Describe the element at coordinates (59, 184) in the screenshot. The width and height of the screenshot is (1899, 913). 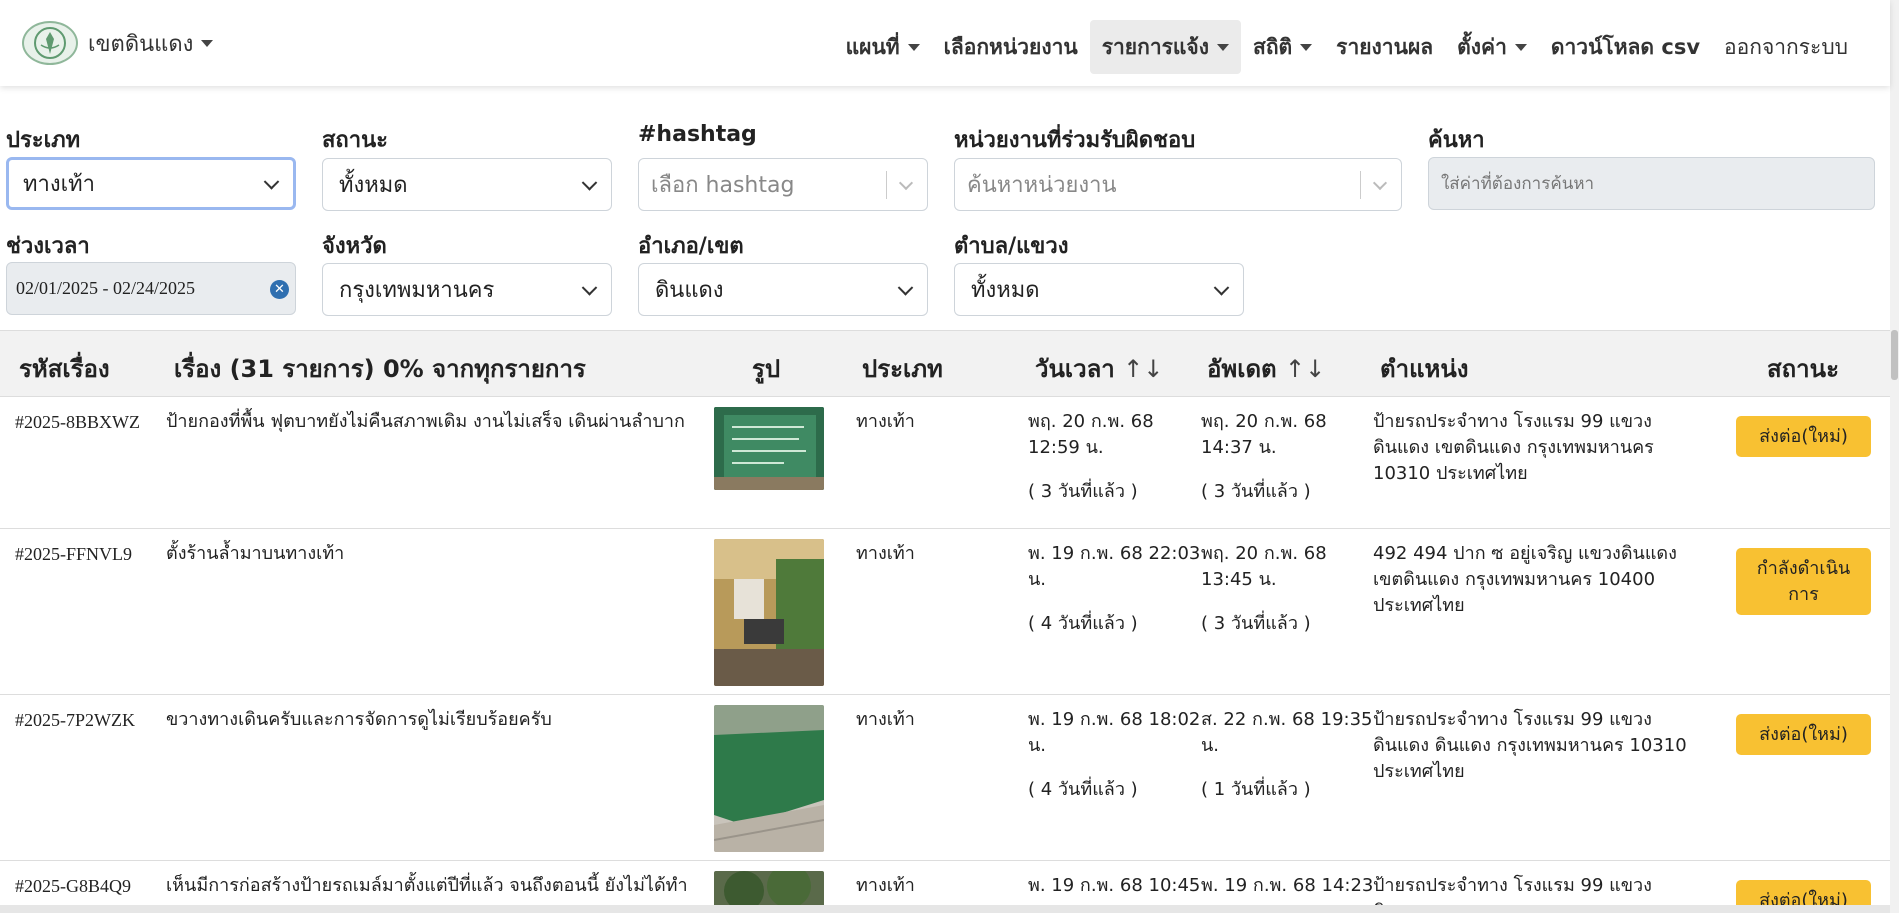
I see `type-select-value: ทางเท้า` at that location.